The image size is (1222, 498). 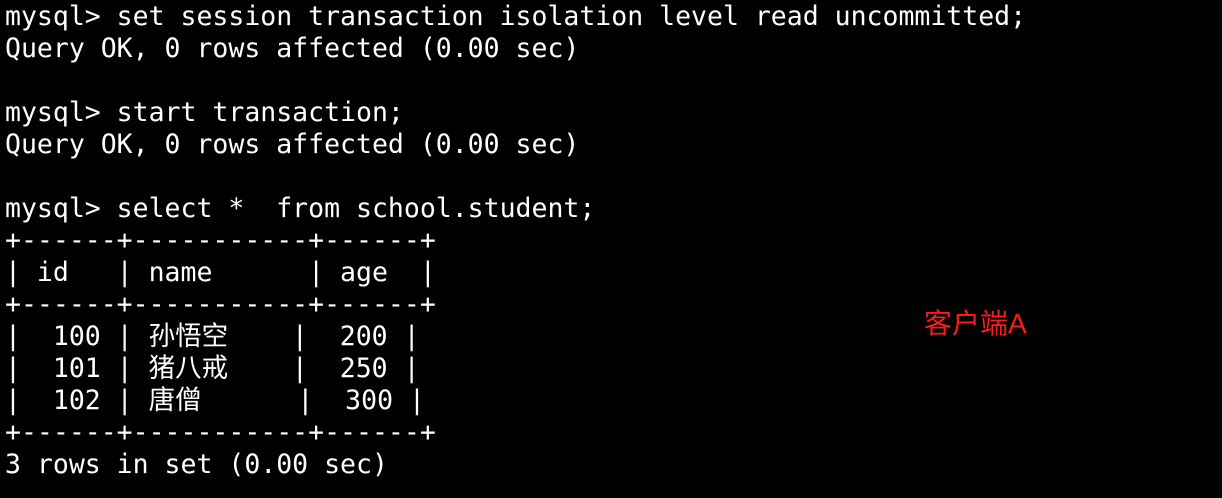 What do you see at coordinates (196, 464) in the screenshot?
I see `terminal-line-rows-in-set: 3 rows in set (0.00 sec)` at bounding box center [196, 464].